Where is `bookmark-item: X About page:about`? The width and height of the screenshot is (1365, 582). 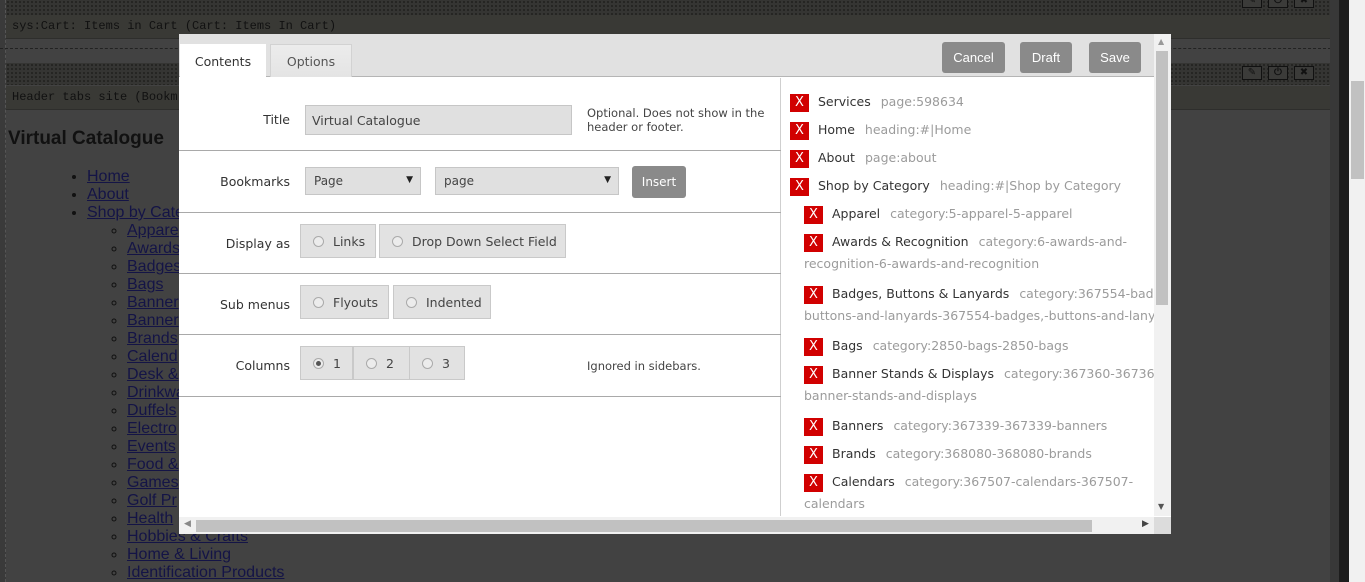
bookmark-item: X About page:about is located at coordinates (863, 158).